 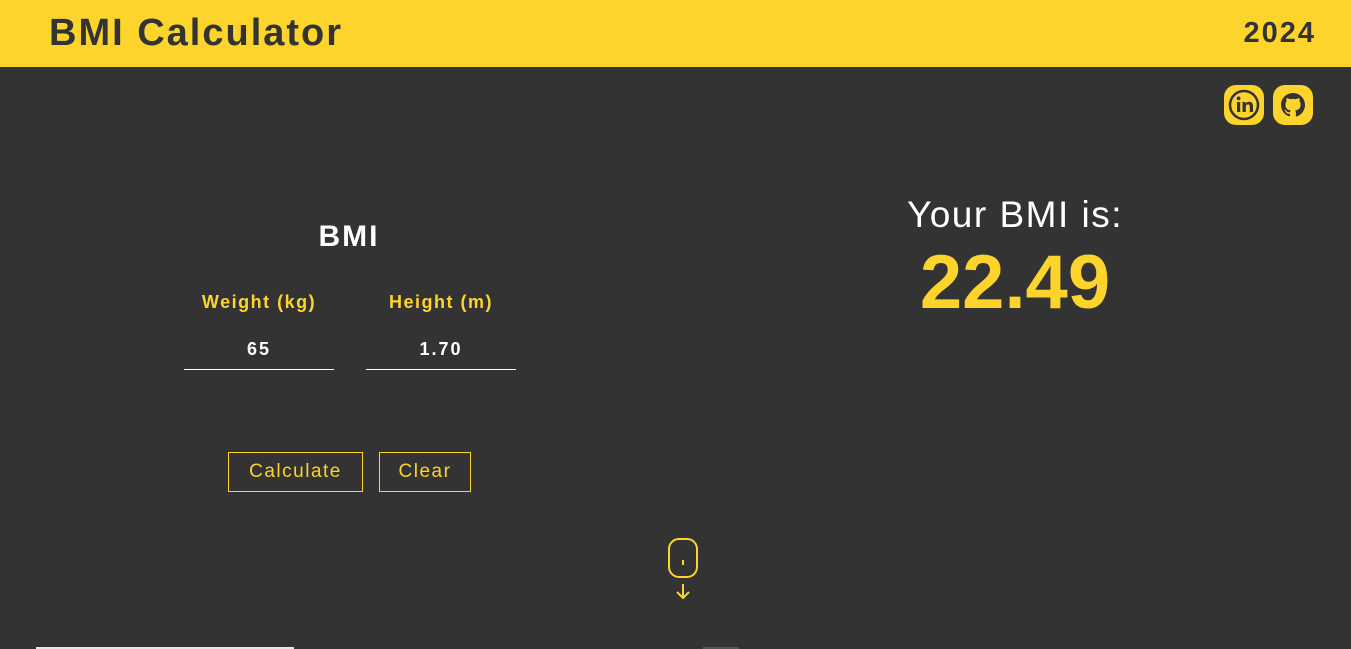 I want to click on linkedin-icon, so click(x=1244, y=105).